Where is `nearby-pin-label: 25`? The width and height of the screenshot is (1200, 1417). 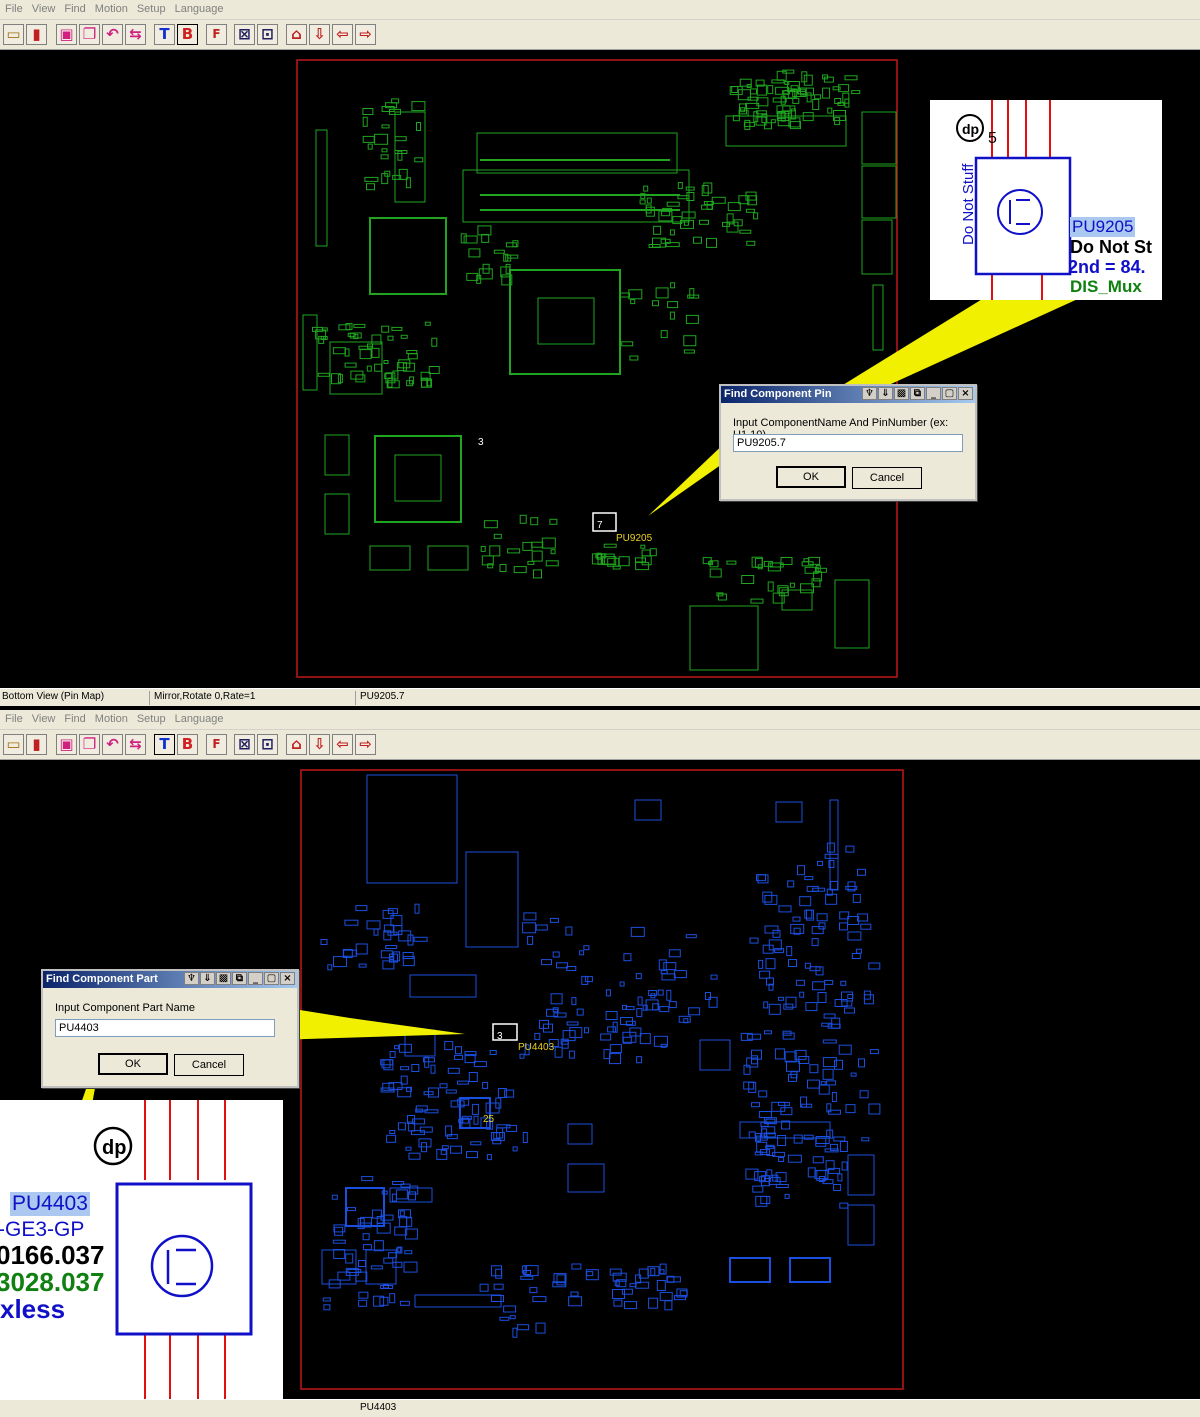
nearby-pin-label: 25 is located at coordinates (489, 1119).